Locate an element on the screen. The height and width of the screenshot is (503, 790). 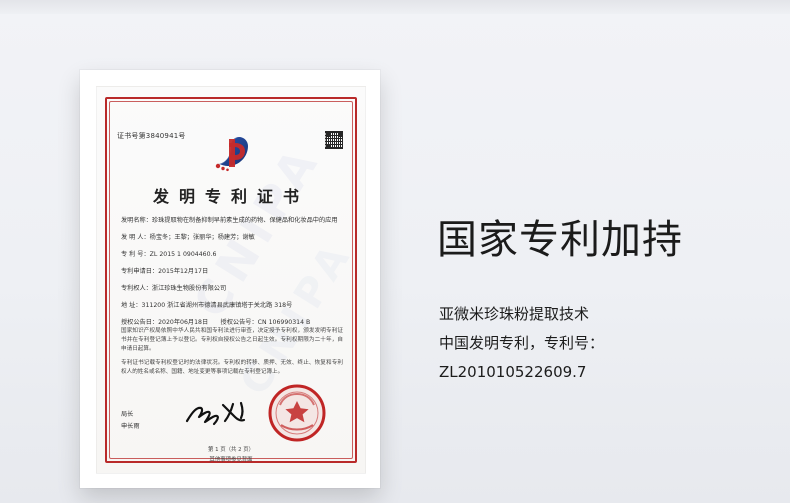
signature-label-title: 局长 is located at coordinates (127, 414).